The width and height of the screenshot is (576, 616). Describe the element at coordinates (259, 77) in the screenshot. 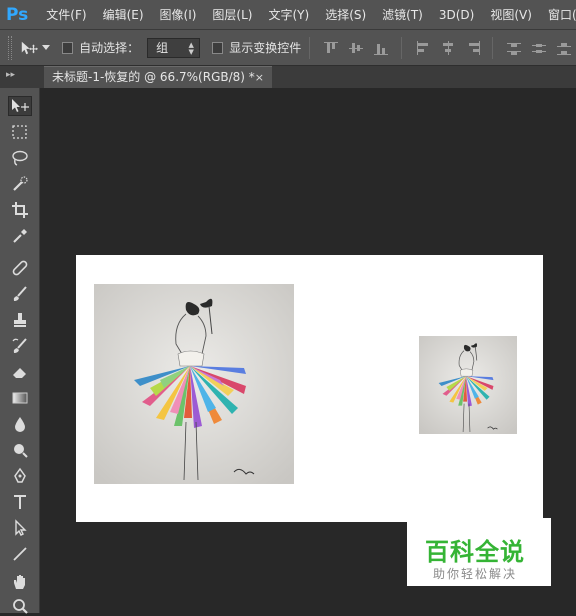

I see `close-icon: ×` at that location.